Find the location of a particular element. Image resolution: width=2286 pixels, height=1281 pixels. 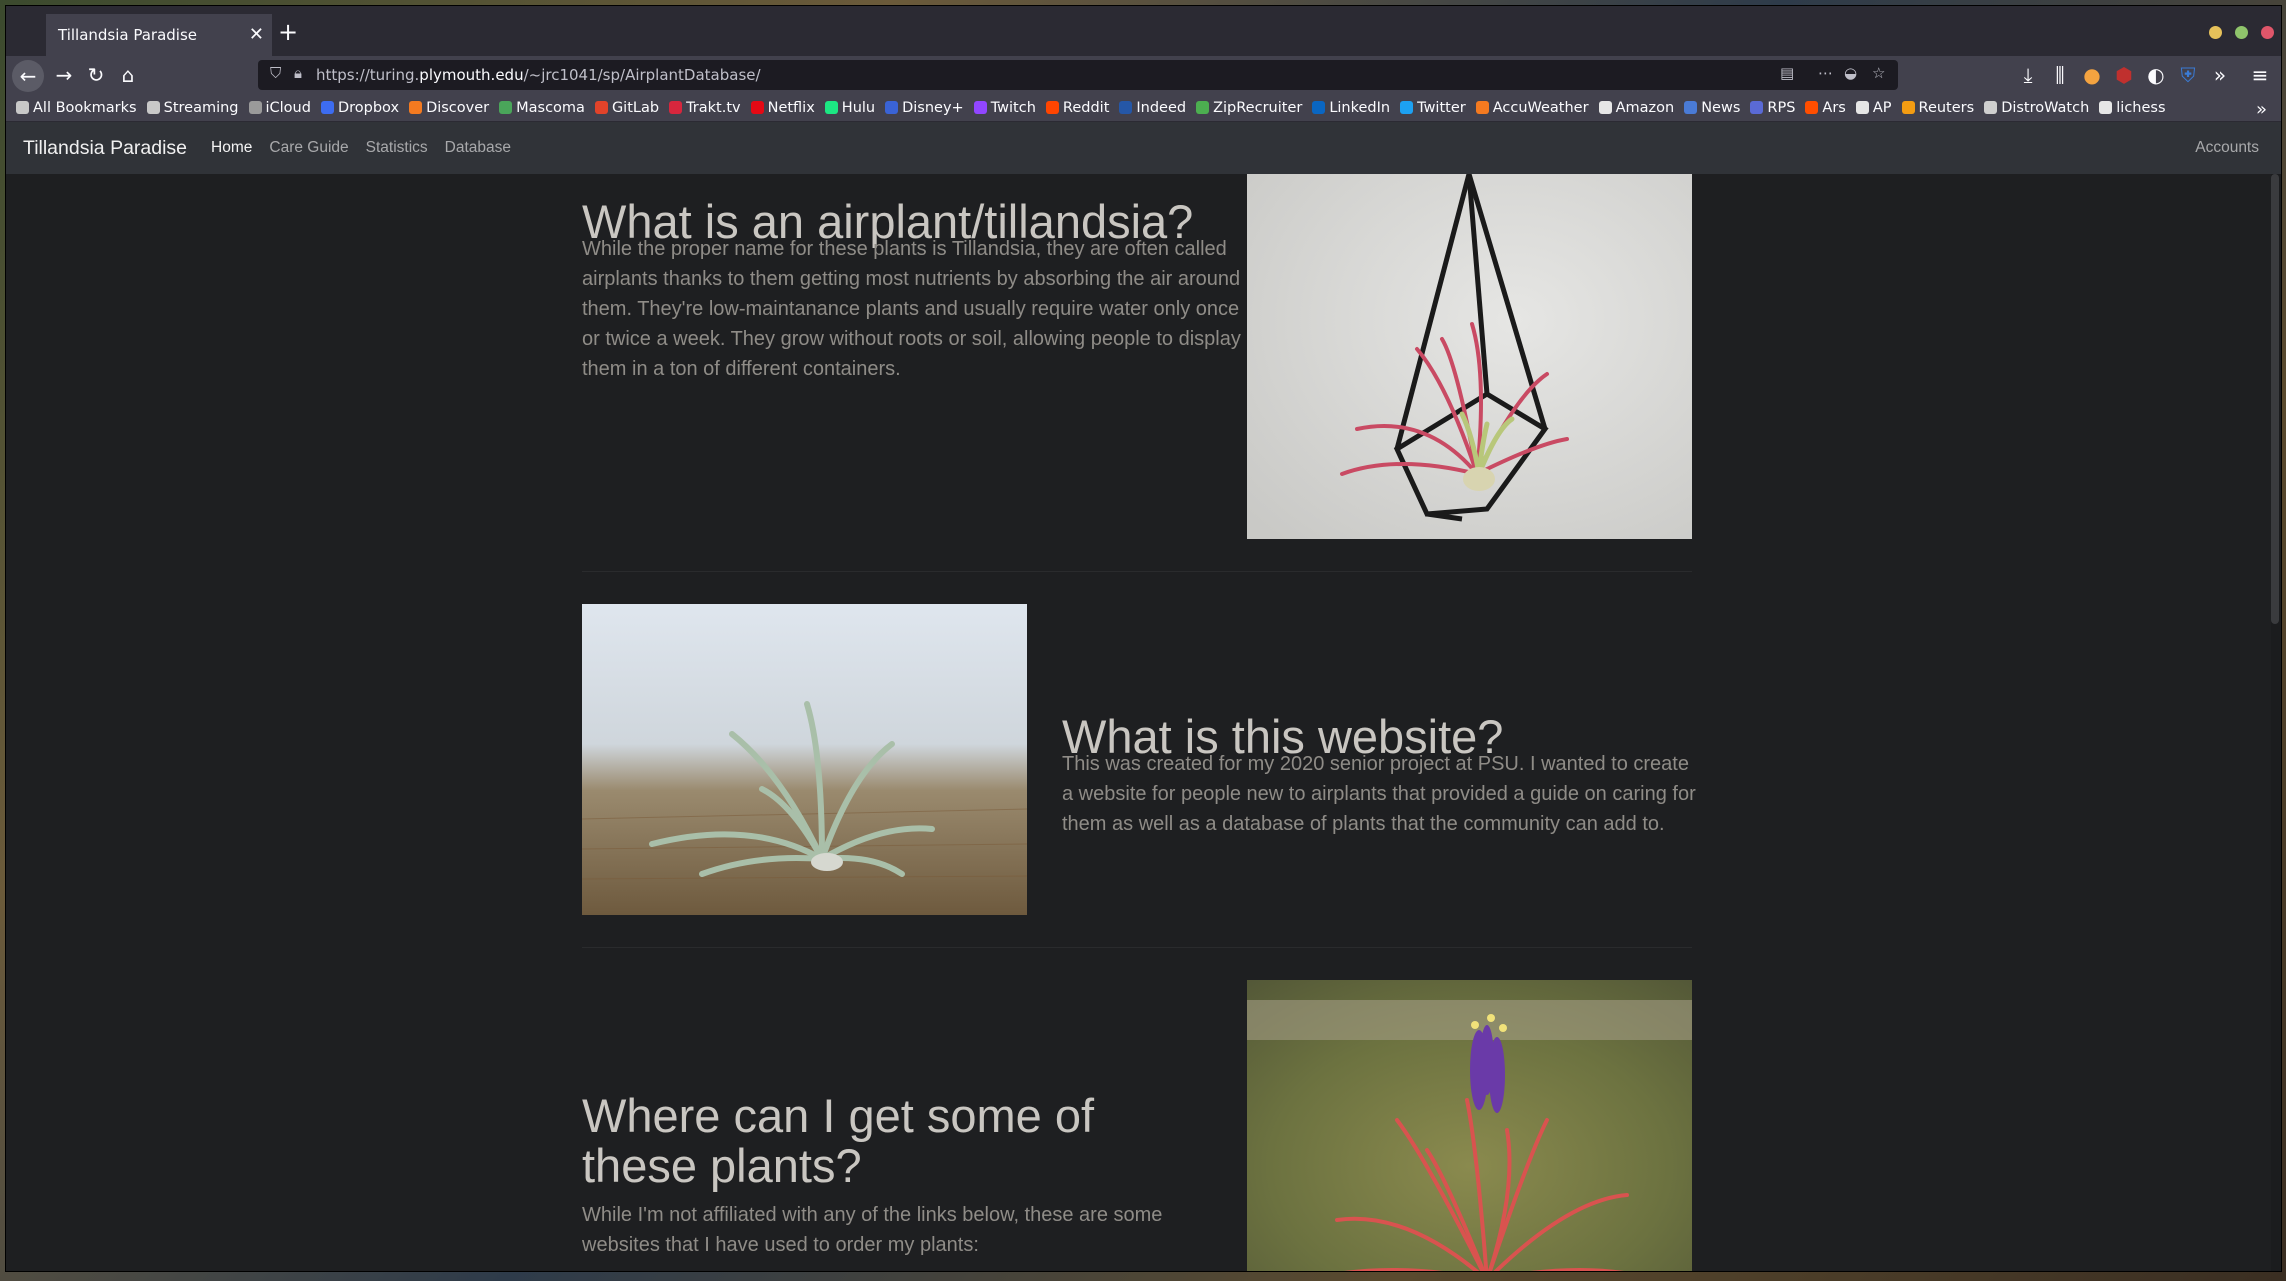

bookmark-ziprecruiter: ZipRecruiter is located at coordinates (1249, 108).